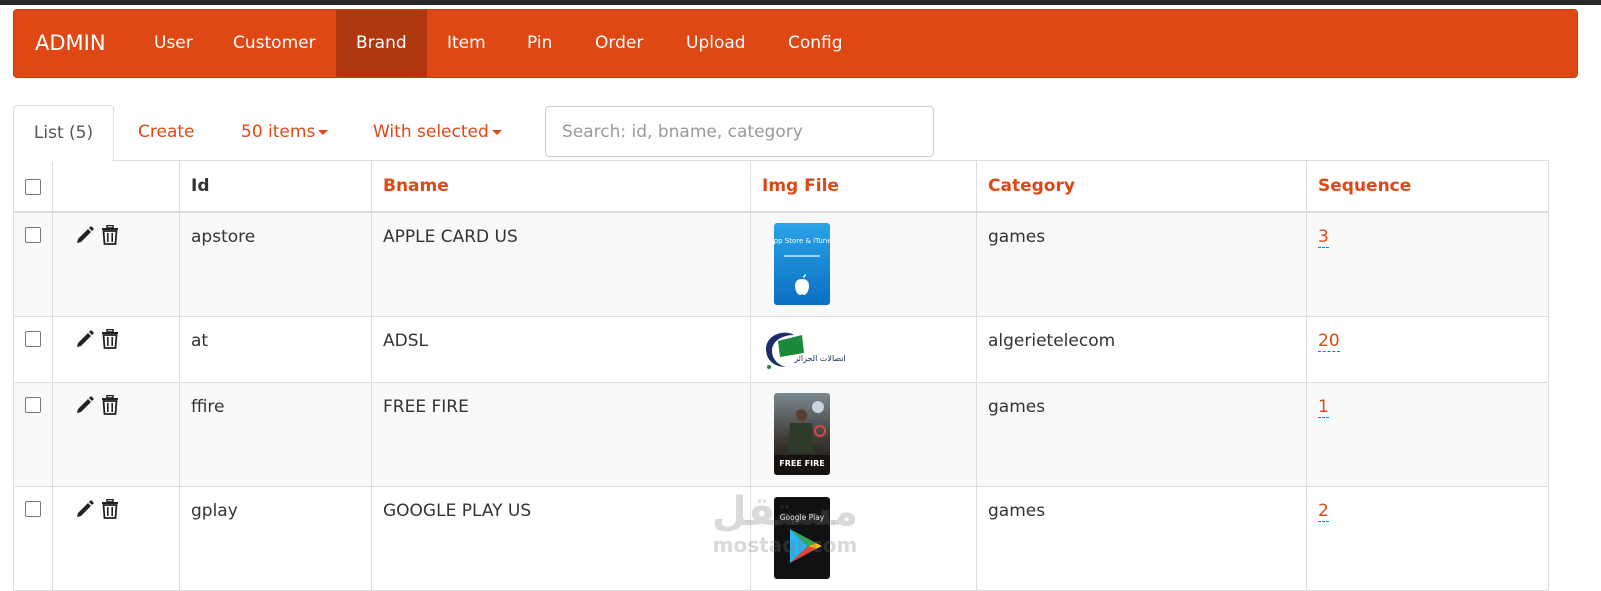 This screenshot has width=1601, height=591. I want to click on actions-header, so click(116, 186).